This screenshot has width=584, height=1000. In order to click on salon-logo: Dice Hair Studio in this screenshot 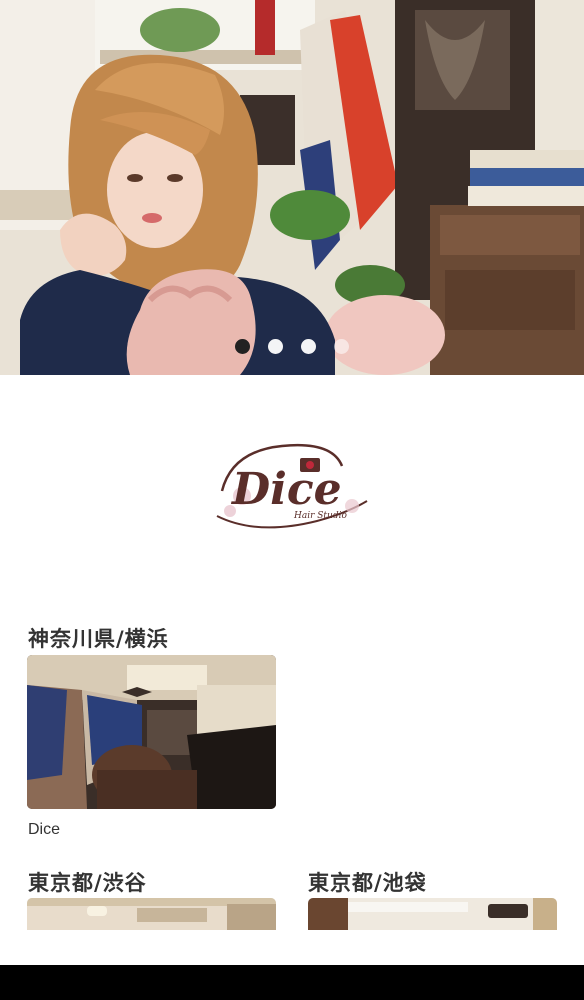, I will do `click(292, 486)`.